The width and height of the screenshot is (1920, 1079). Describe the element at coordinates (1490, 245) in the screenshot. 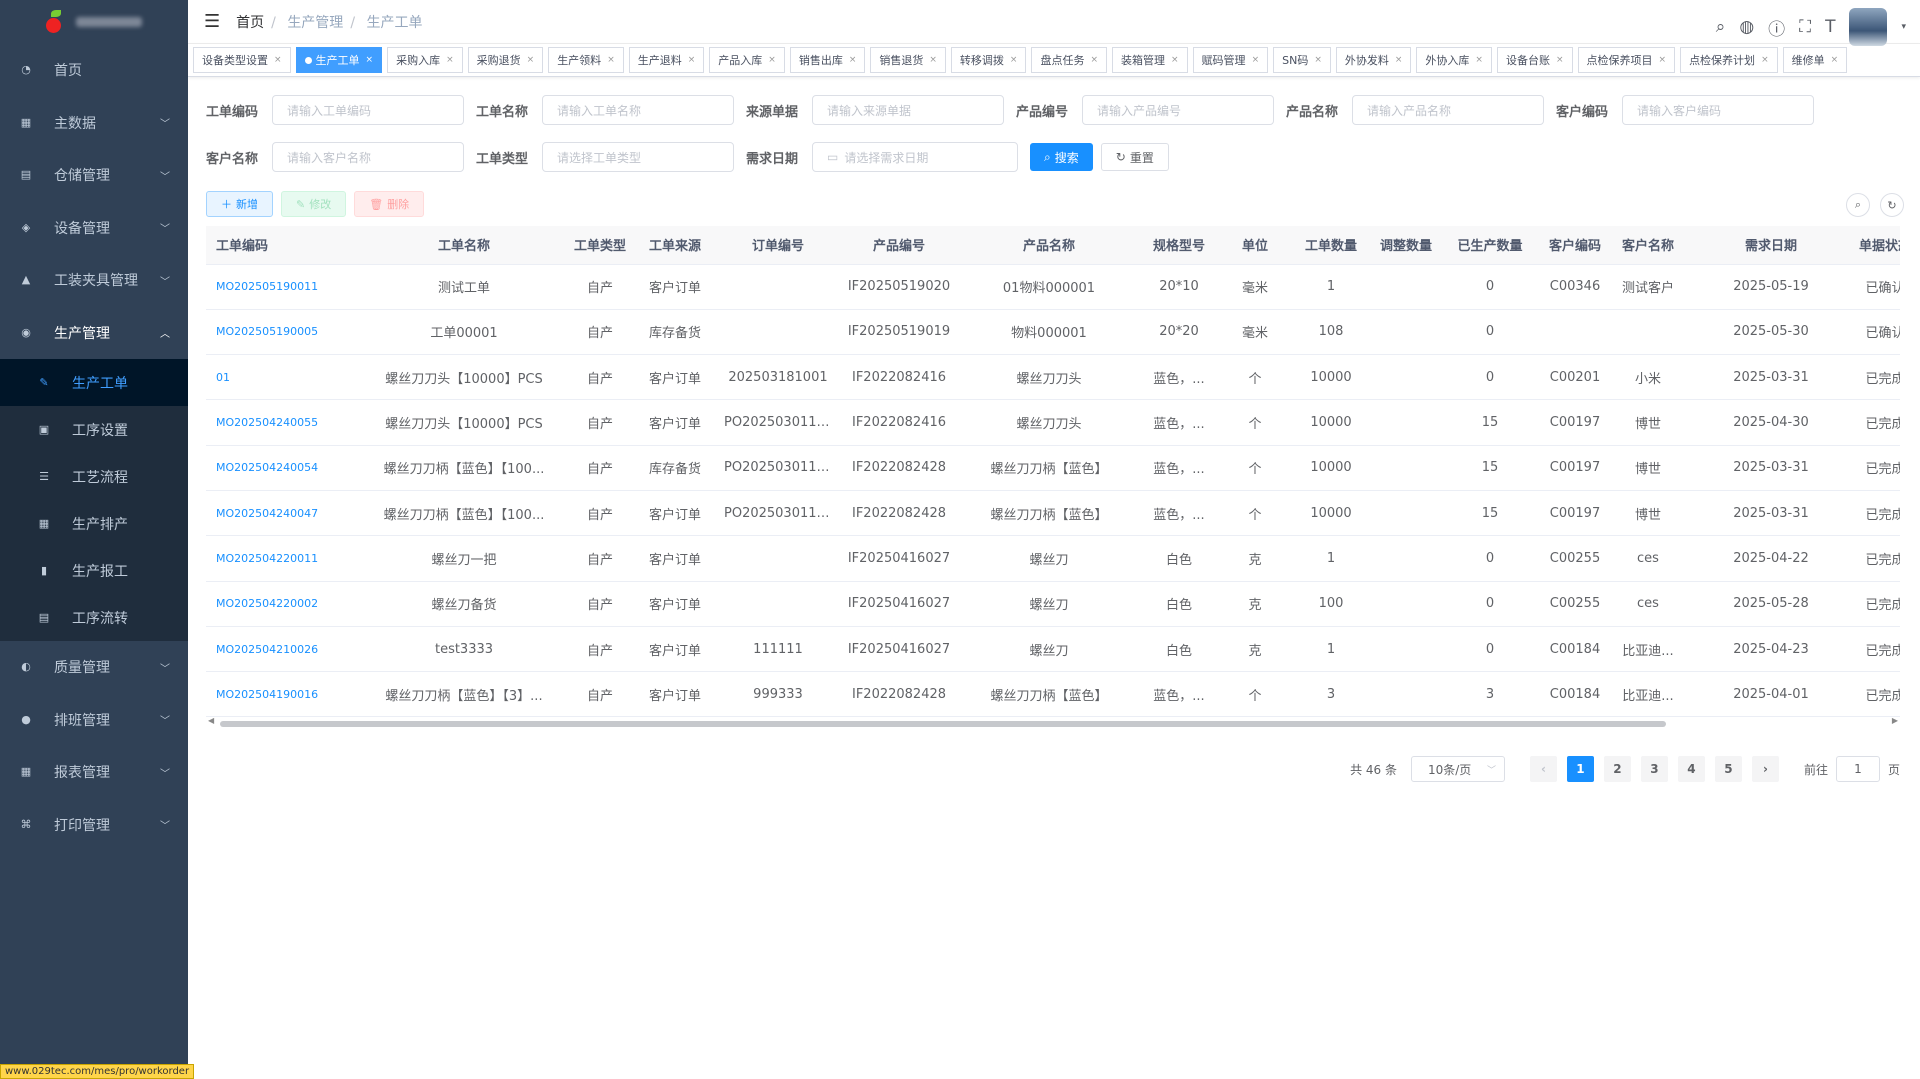

I see `column-header: 已生产数量` at that location.